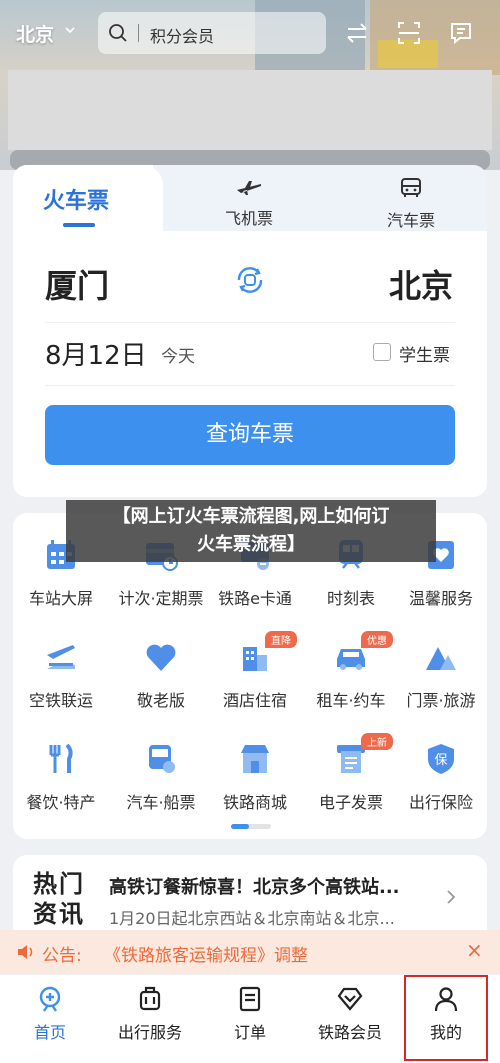  I want to click on service-label: 酒店住宿, so click(254, 700).